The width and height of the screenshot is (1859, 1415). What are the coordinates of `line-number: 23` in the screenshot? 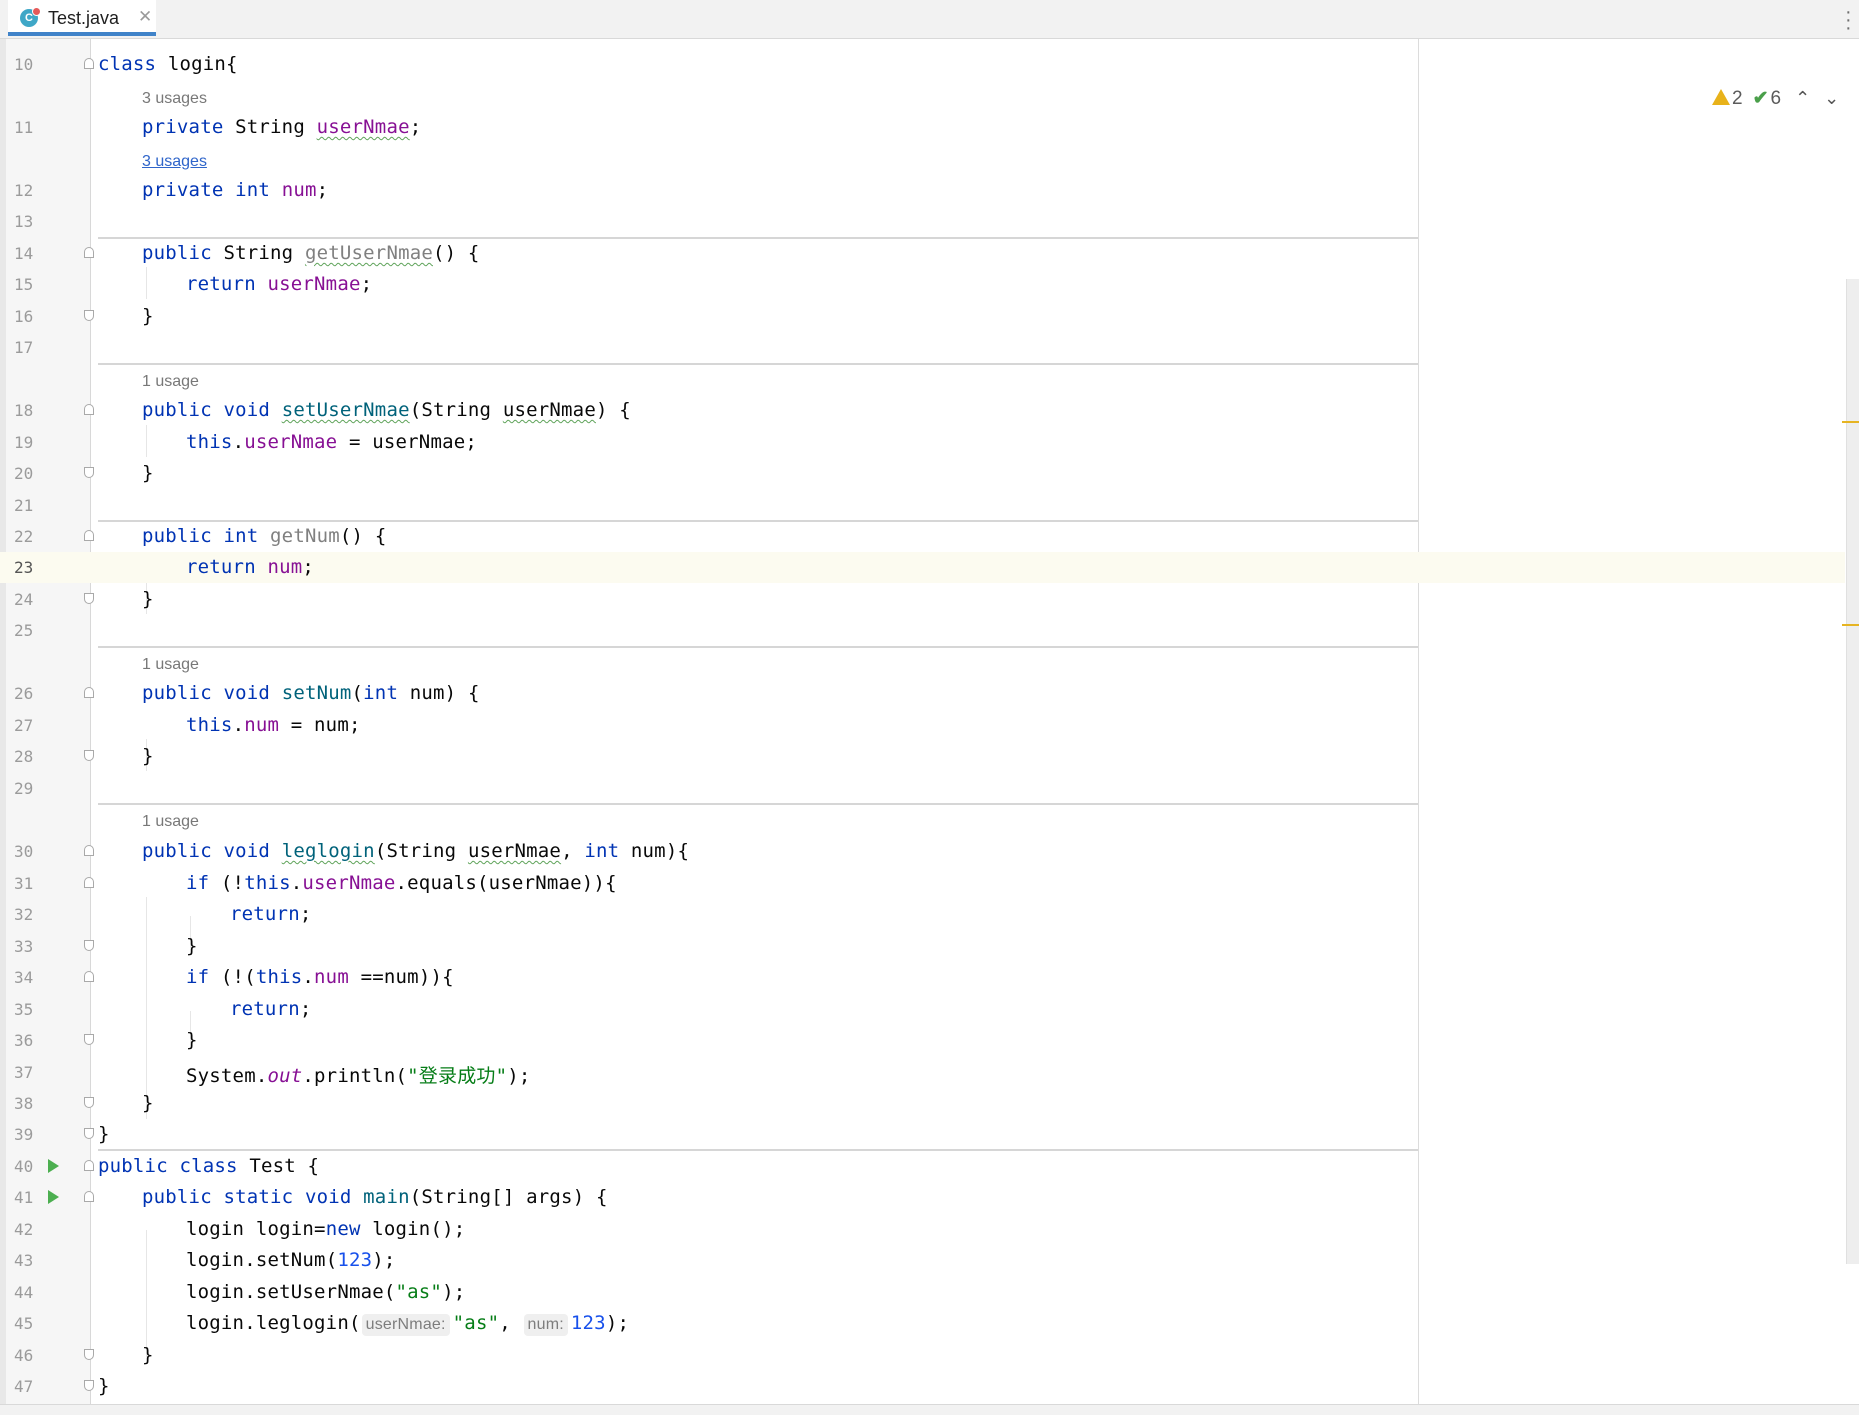 It's located at (24, 567).